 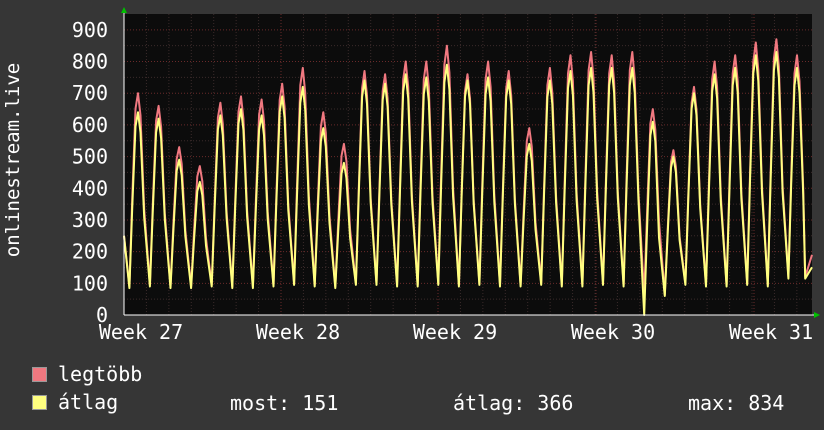 I want to click on legend-swatch-max, so click(x=39, y=374).